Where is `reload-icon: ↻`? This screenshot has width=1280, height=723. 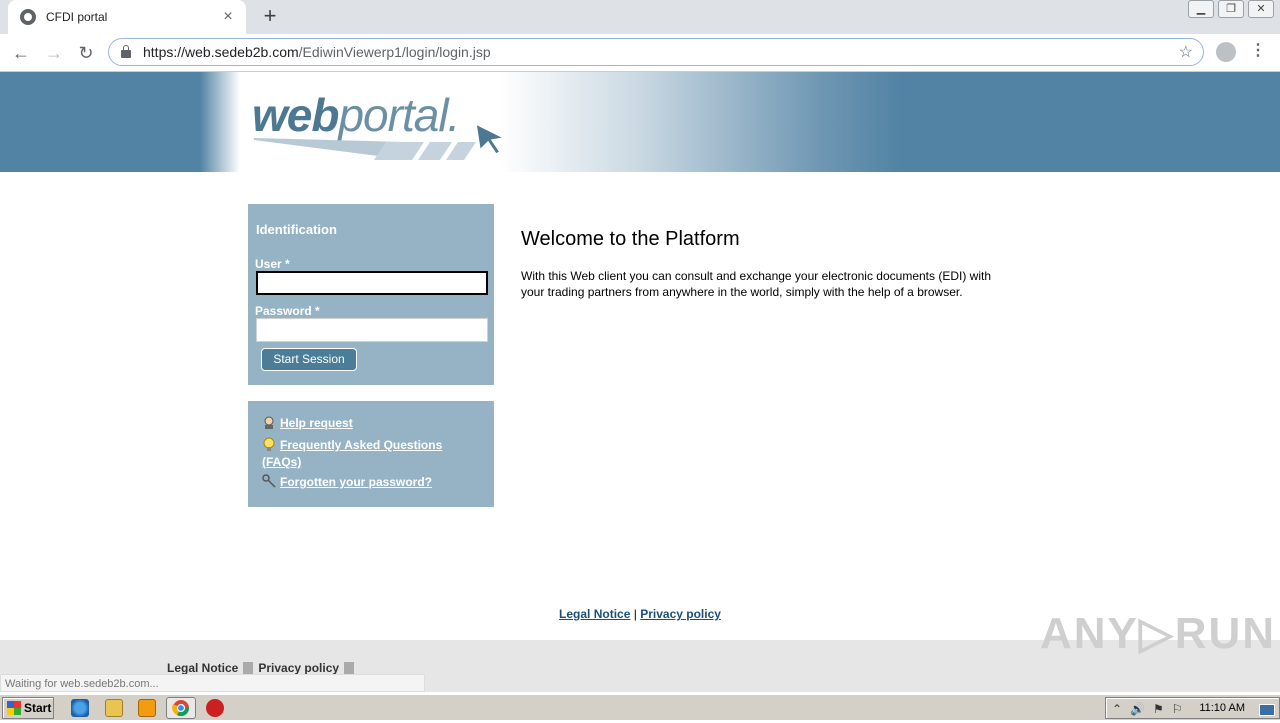
reload-icon: ↻ is located at coordinates (86, 53).